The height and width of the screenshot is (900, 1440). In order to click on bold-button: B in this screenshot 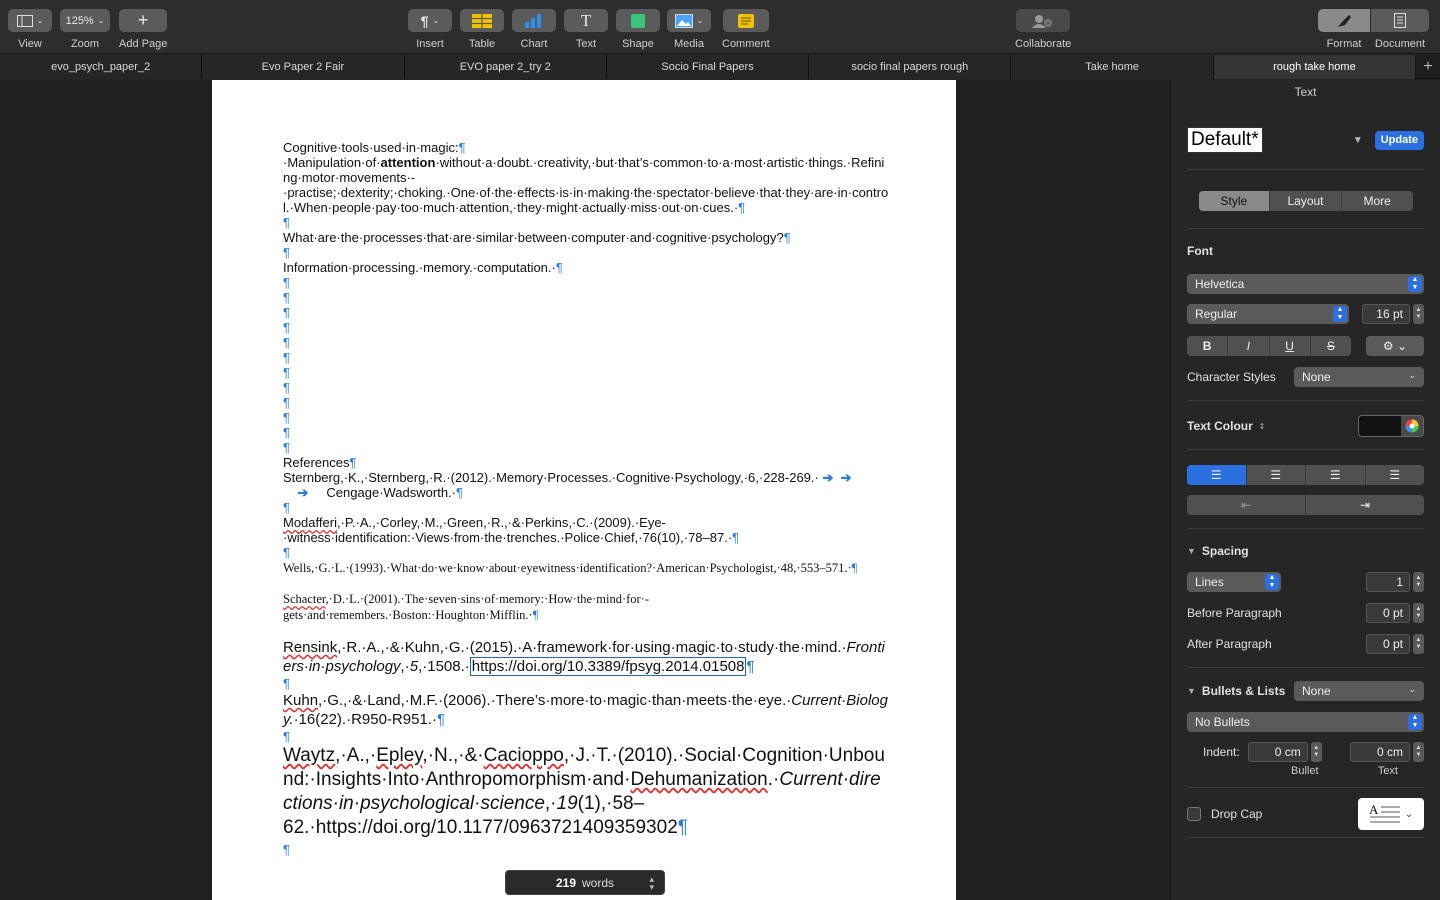, I will do `click(1208, 346)`.